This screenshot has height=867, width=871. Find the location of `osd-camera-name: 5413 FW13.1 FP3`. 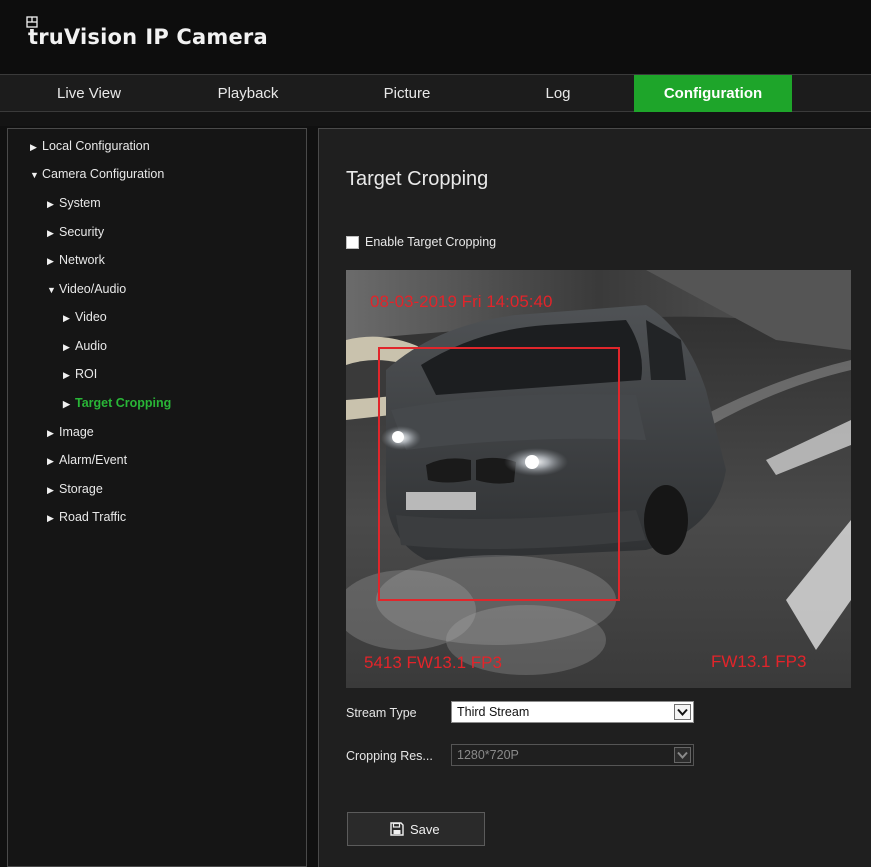

osd-camera-name: 5413 FW13.1 FP3 is located at coordinates (433, 662).